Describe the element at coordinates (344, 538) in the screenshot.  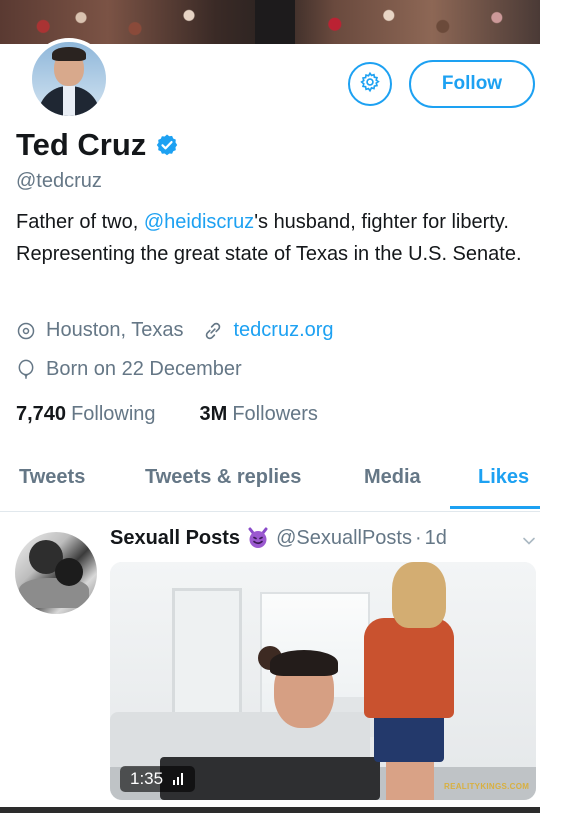
I see `tweet-author-handle: @SexuallPosts` at that location.